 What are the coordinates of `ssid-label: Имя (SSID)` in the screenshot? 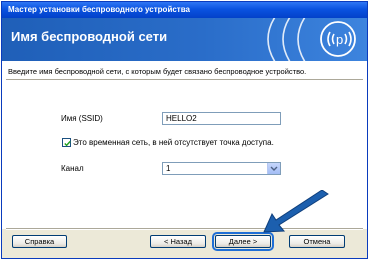 It's located at (82, 118).